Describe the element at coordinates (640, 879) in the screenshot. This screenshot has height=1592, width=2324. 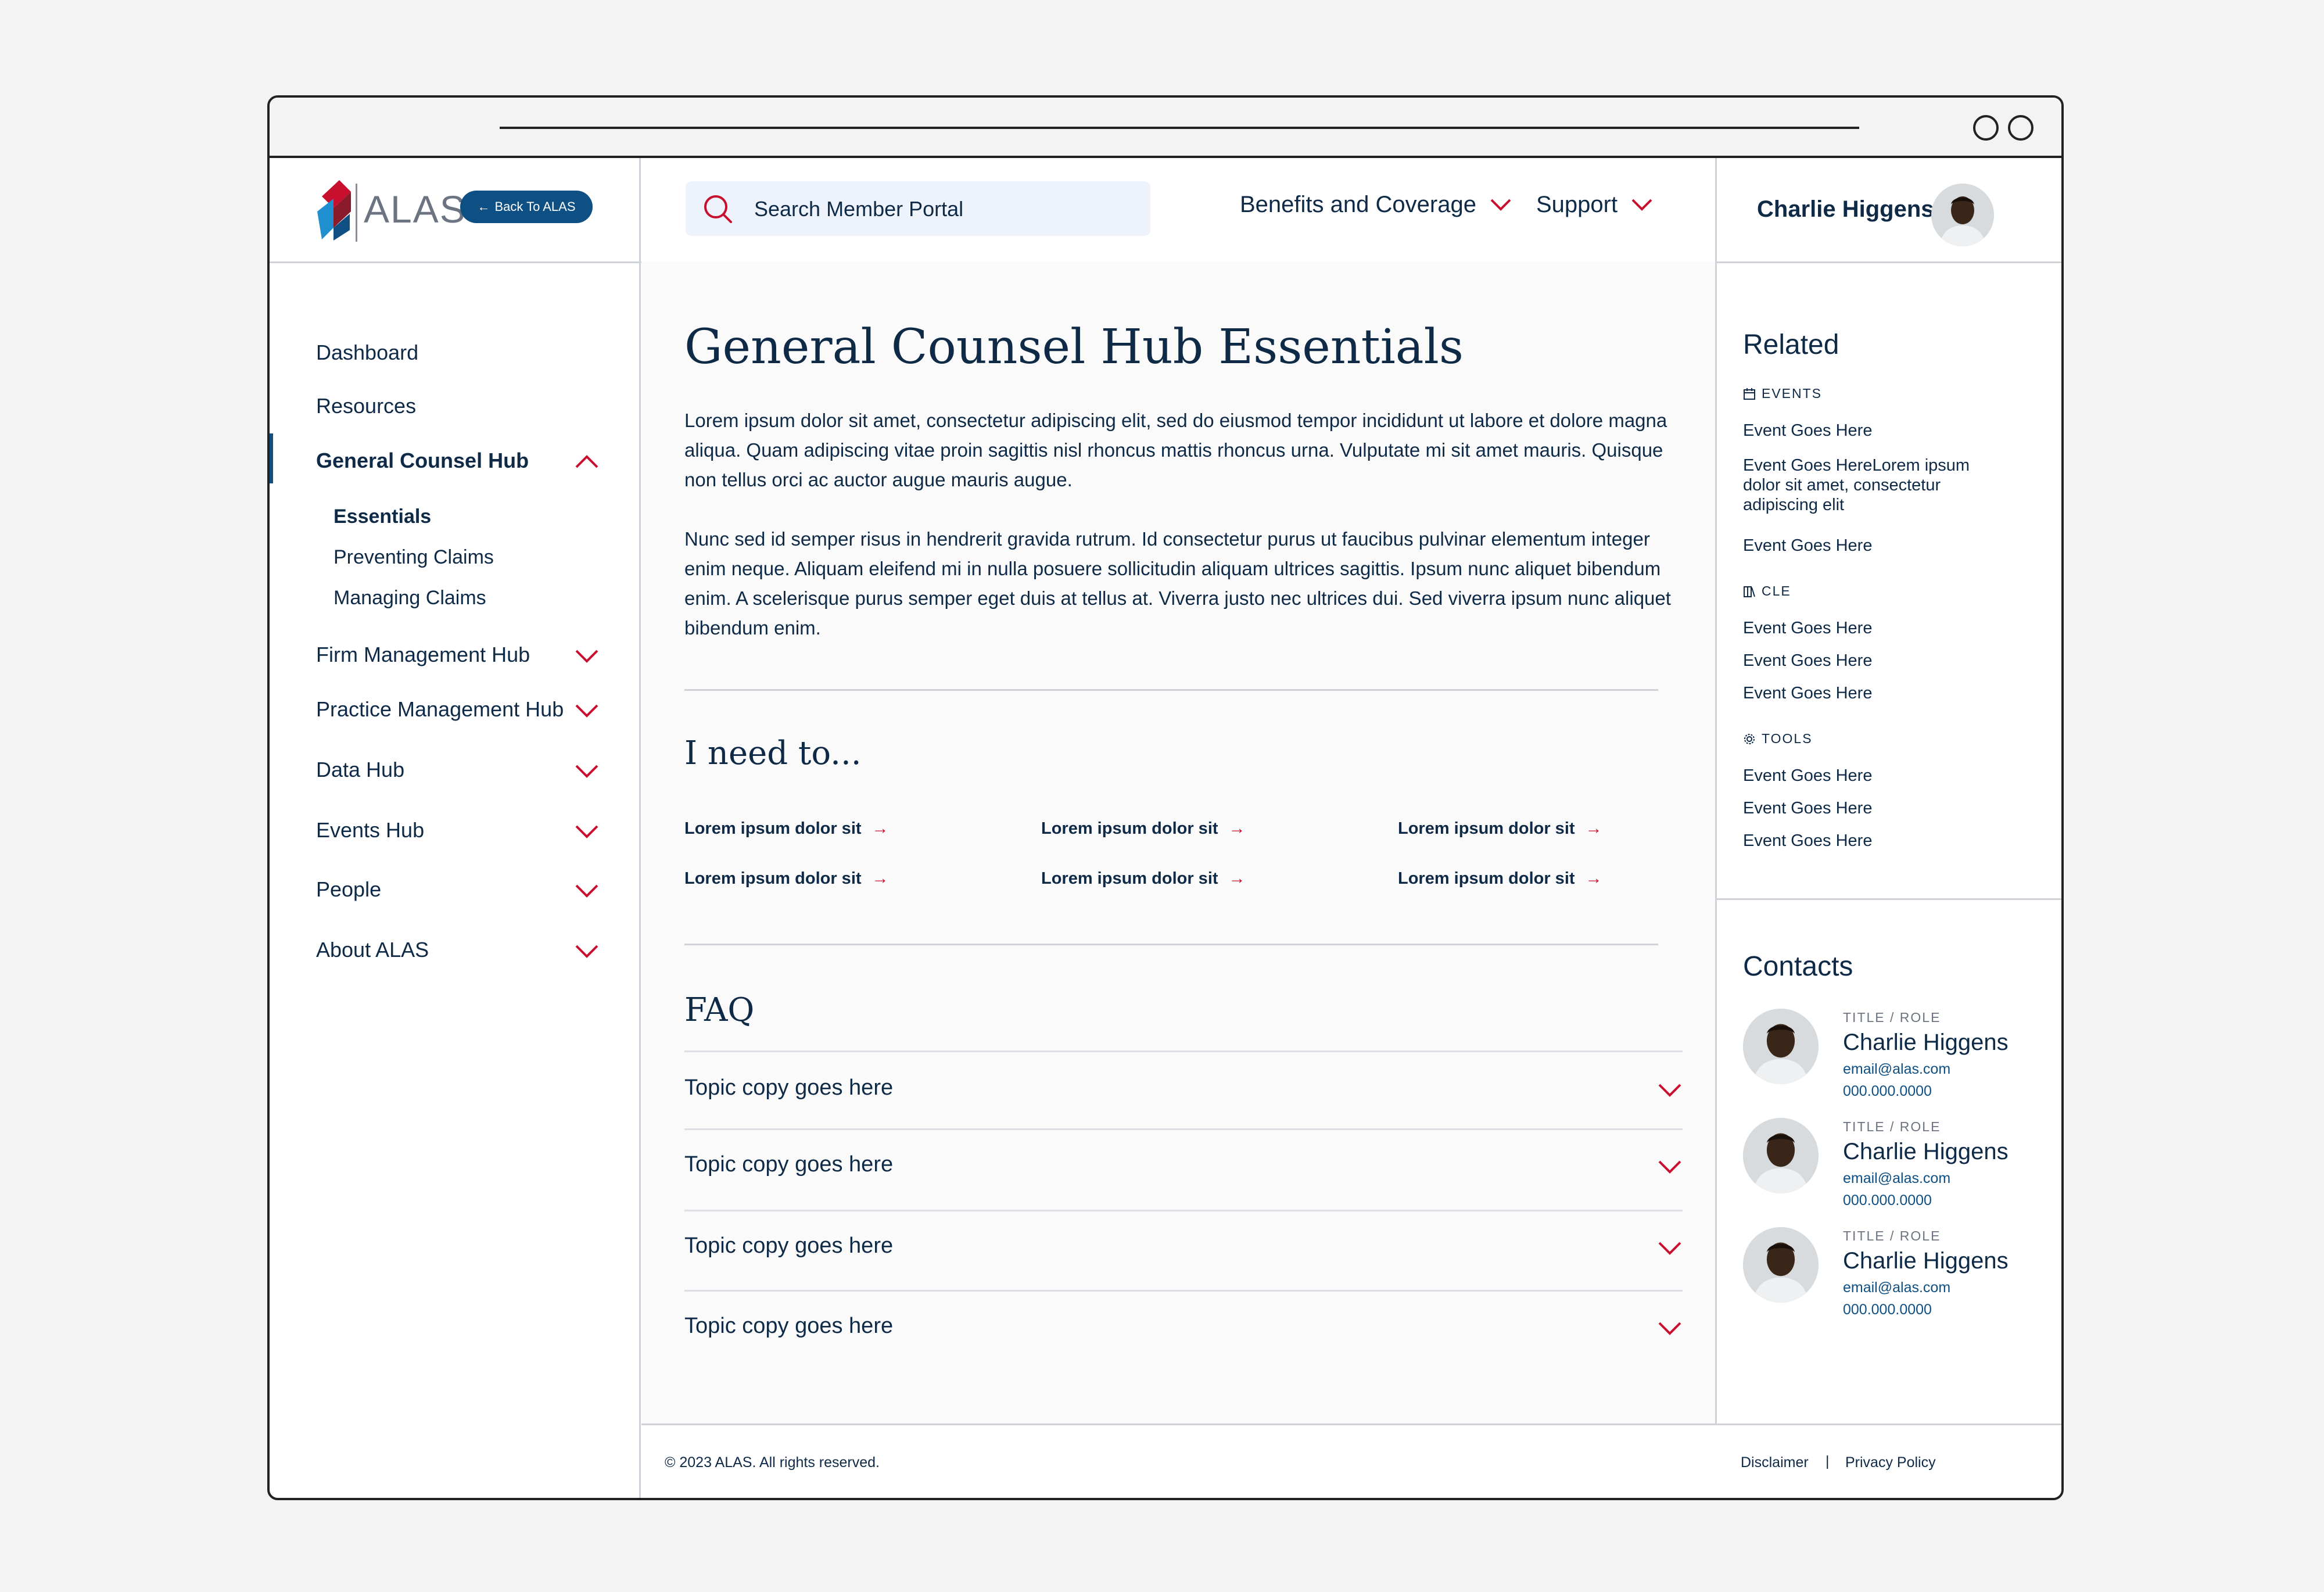
I see `sidebar-divider` at that location.